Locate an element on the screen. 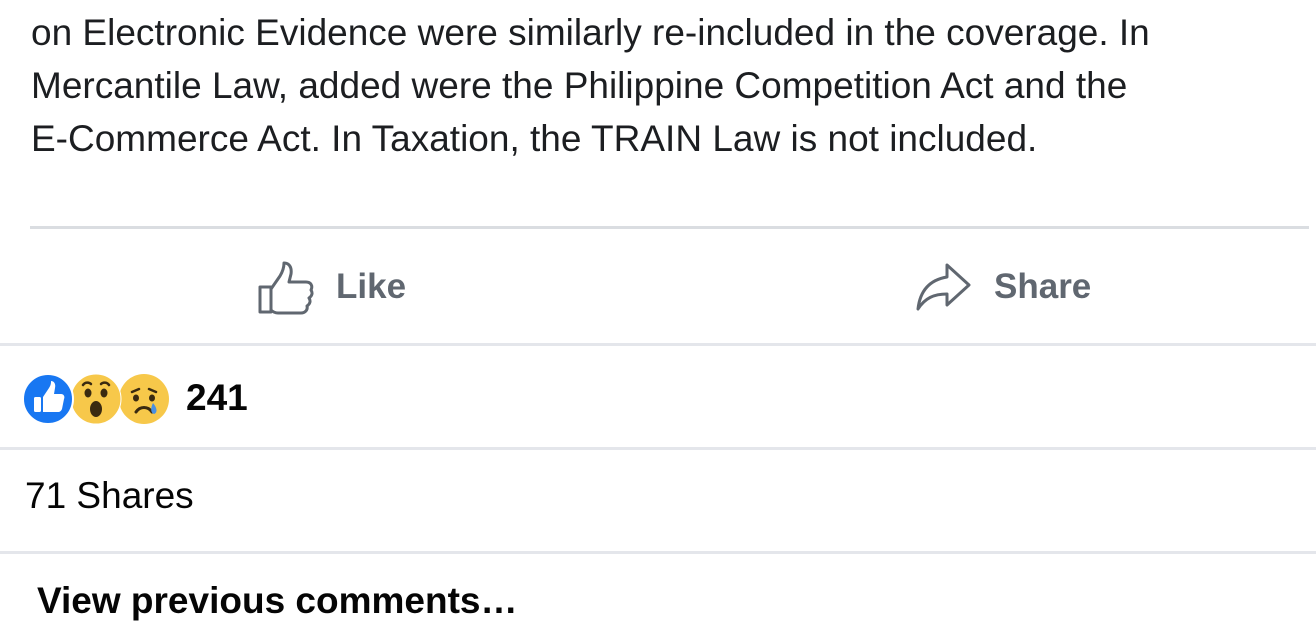 The image size is (1316, 634). thumbs-up-outline-icon is located at coordinates (285, 287).